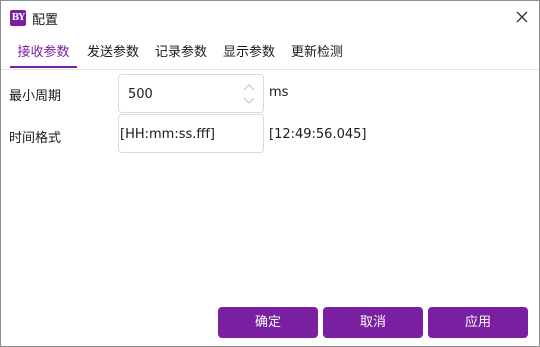 This screenshot has width=540, height=347. I want to click on close-button, so click(522, 17).